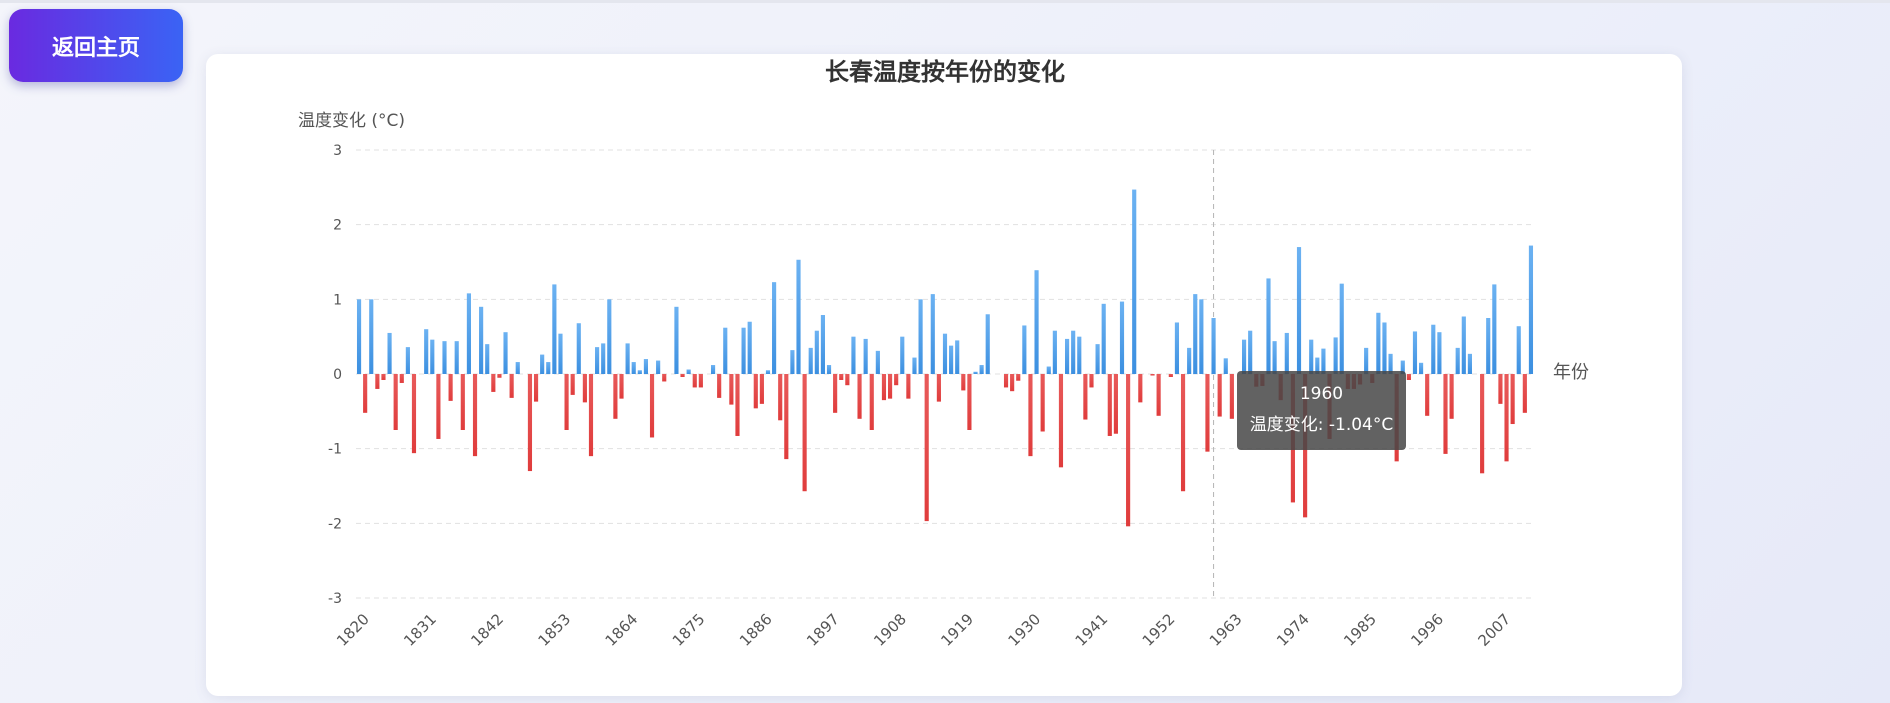  I want to click on bar-2001, so click(1463, 345).